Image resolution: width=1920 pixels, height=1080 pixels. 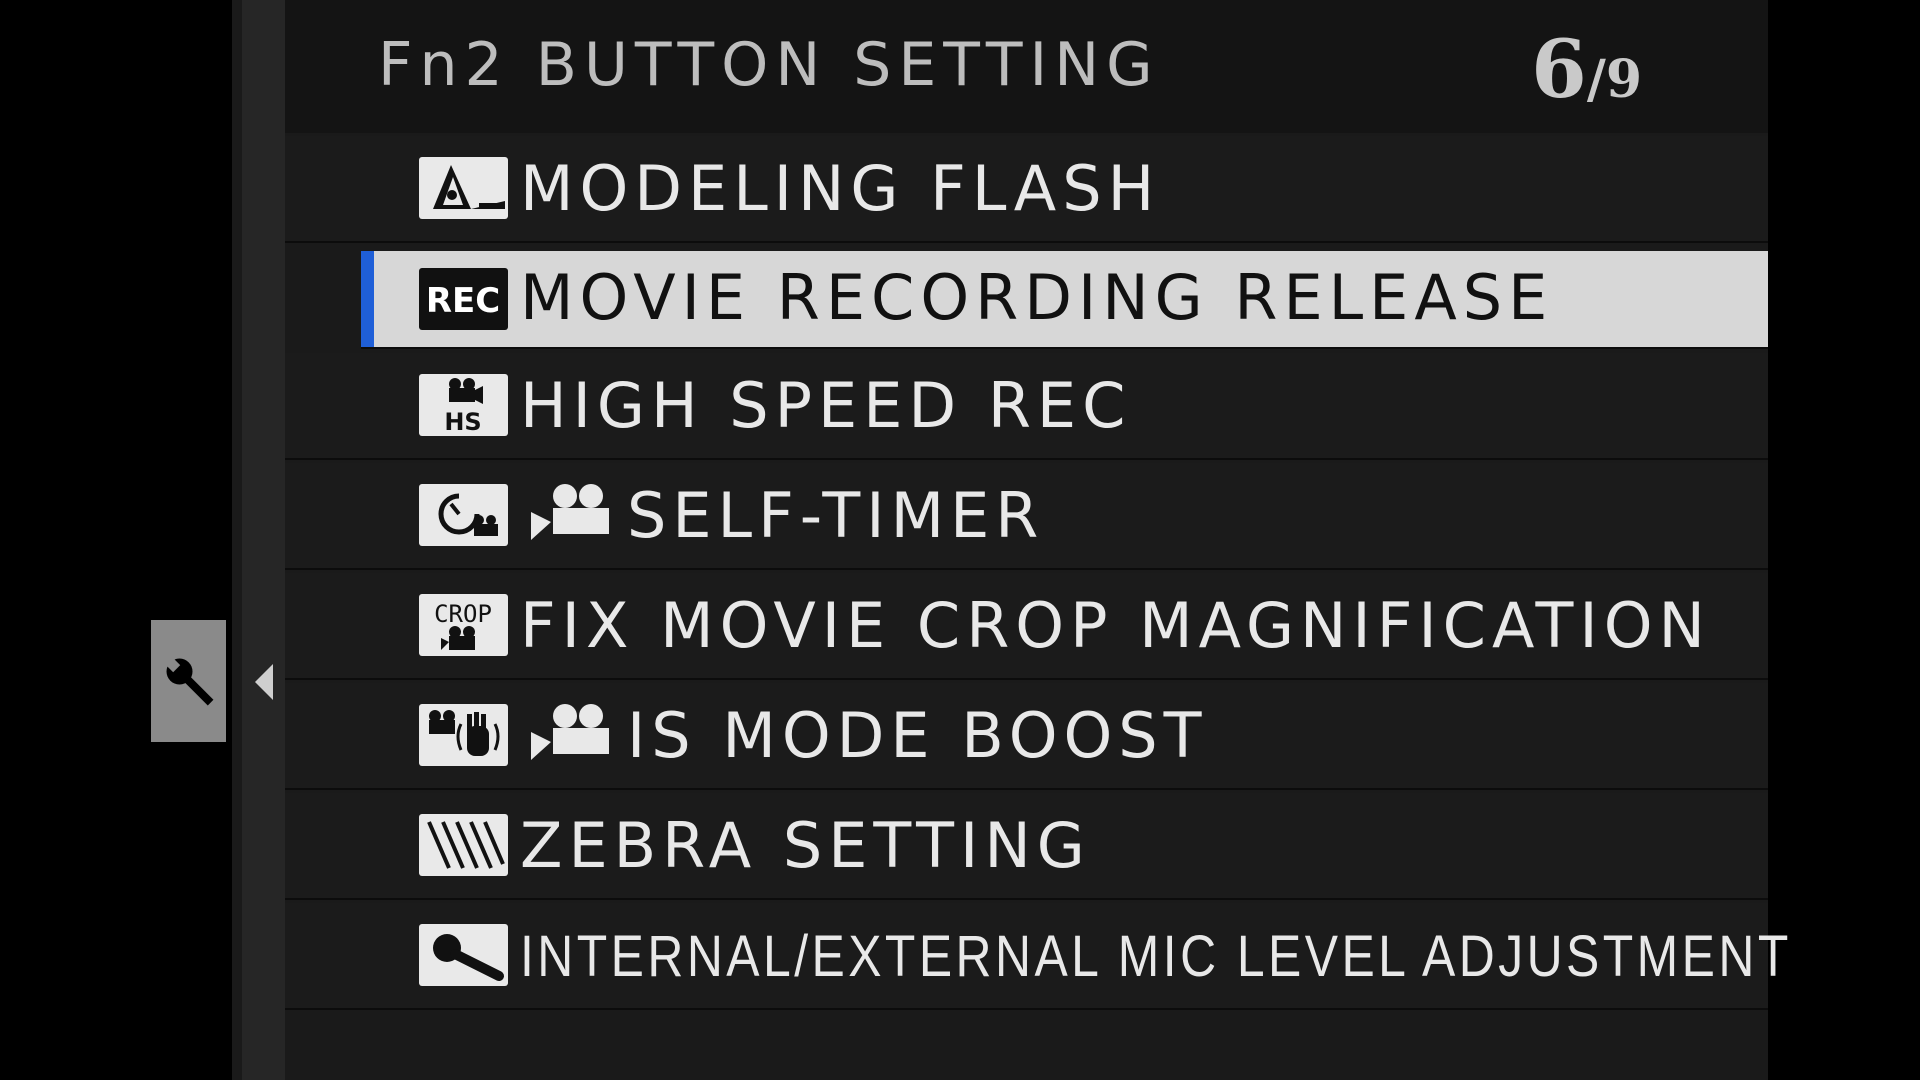 I want to click on is-mode-icon, so click(x=463, y=735).